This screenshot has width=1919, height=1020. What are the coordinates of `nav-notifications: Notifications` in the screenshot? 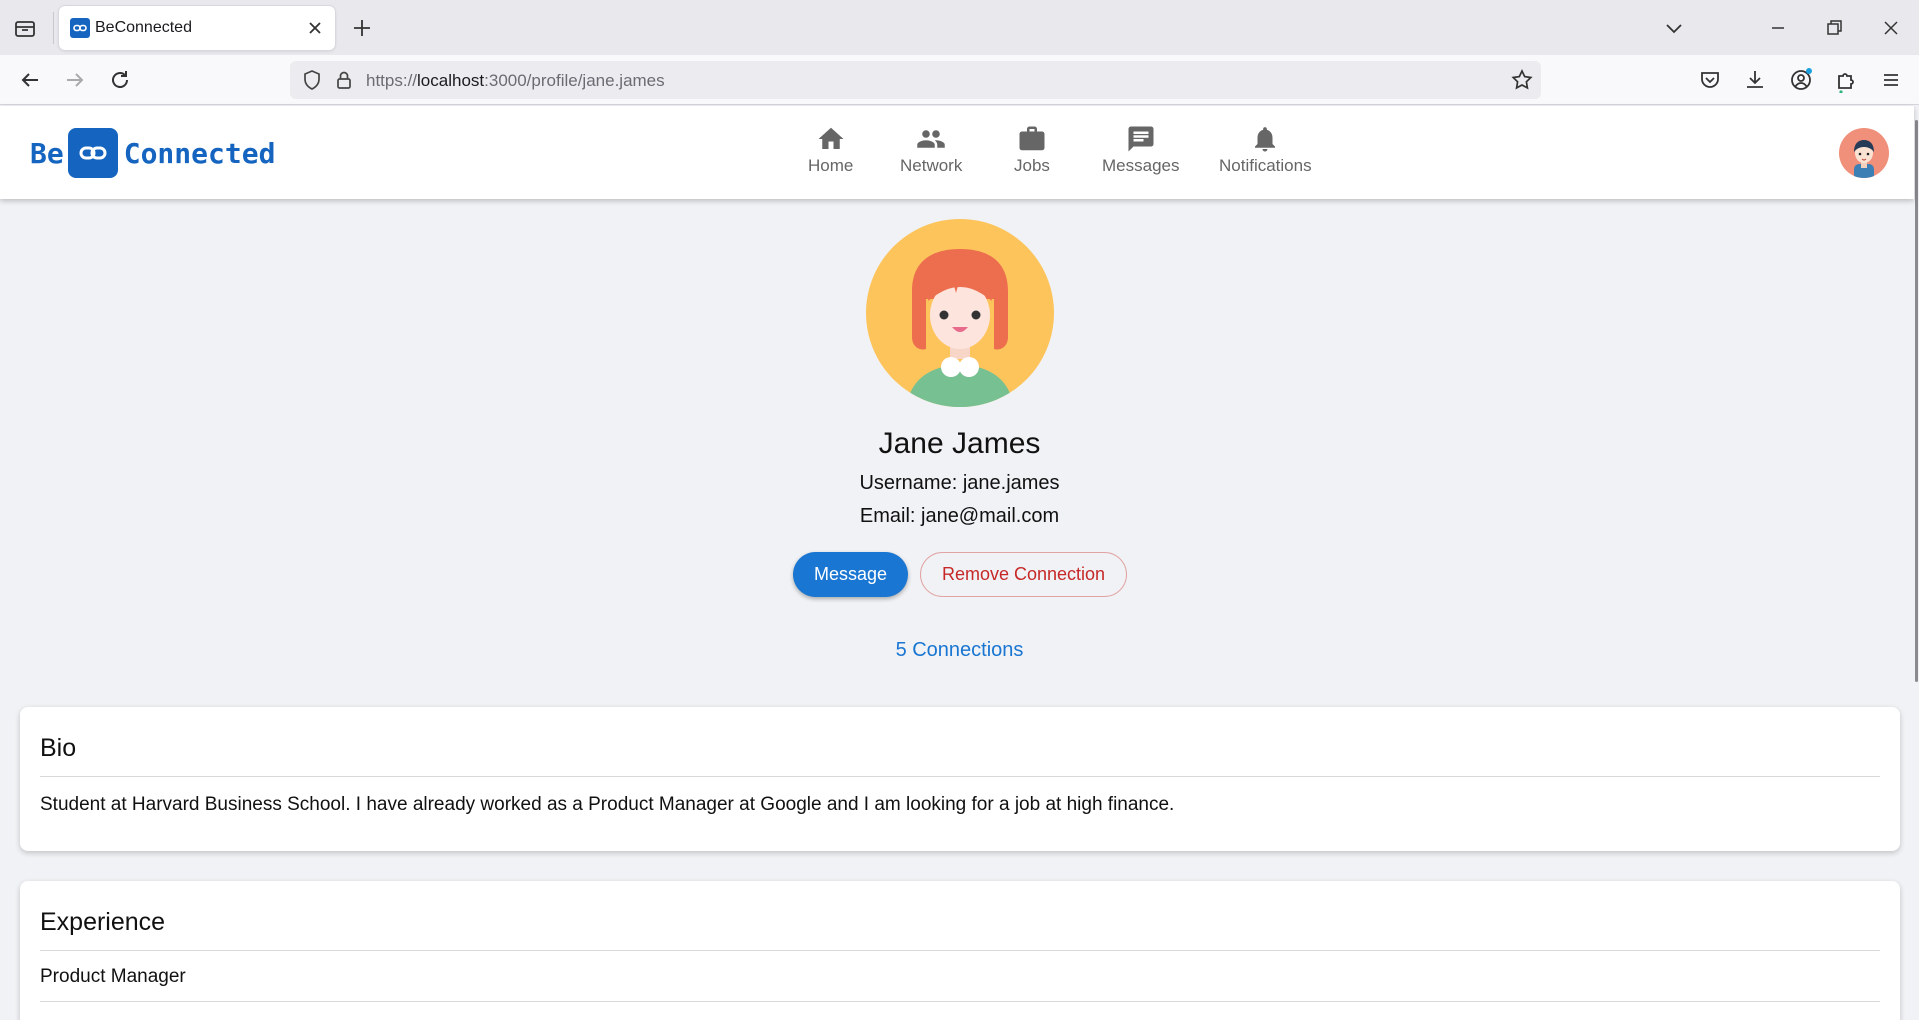 It's located at (1265, 150).